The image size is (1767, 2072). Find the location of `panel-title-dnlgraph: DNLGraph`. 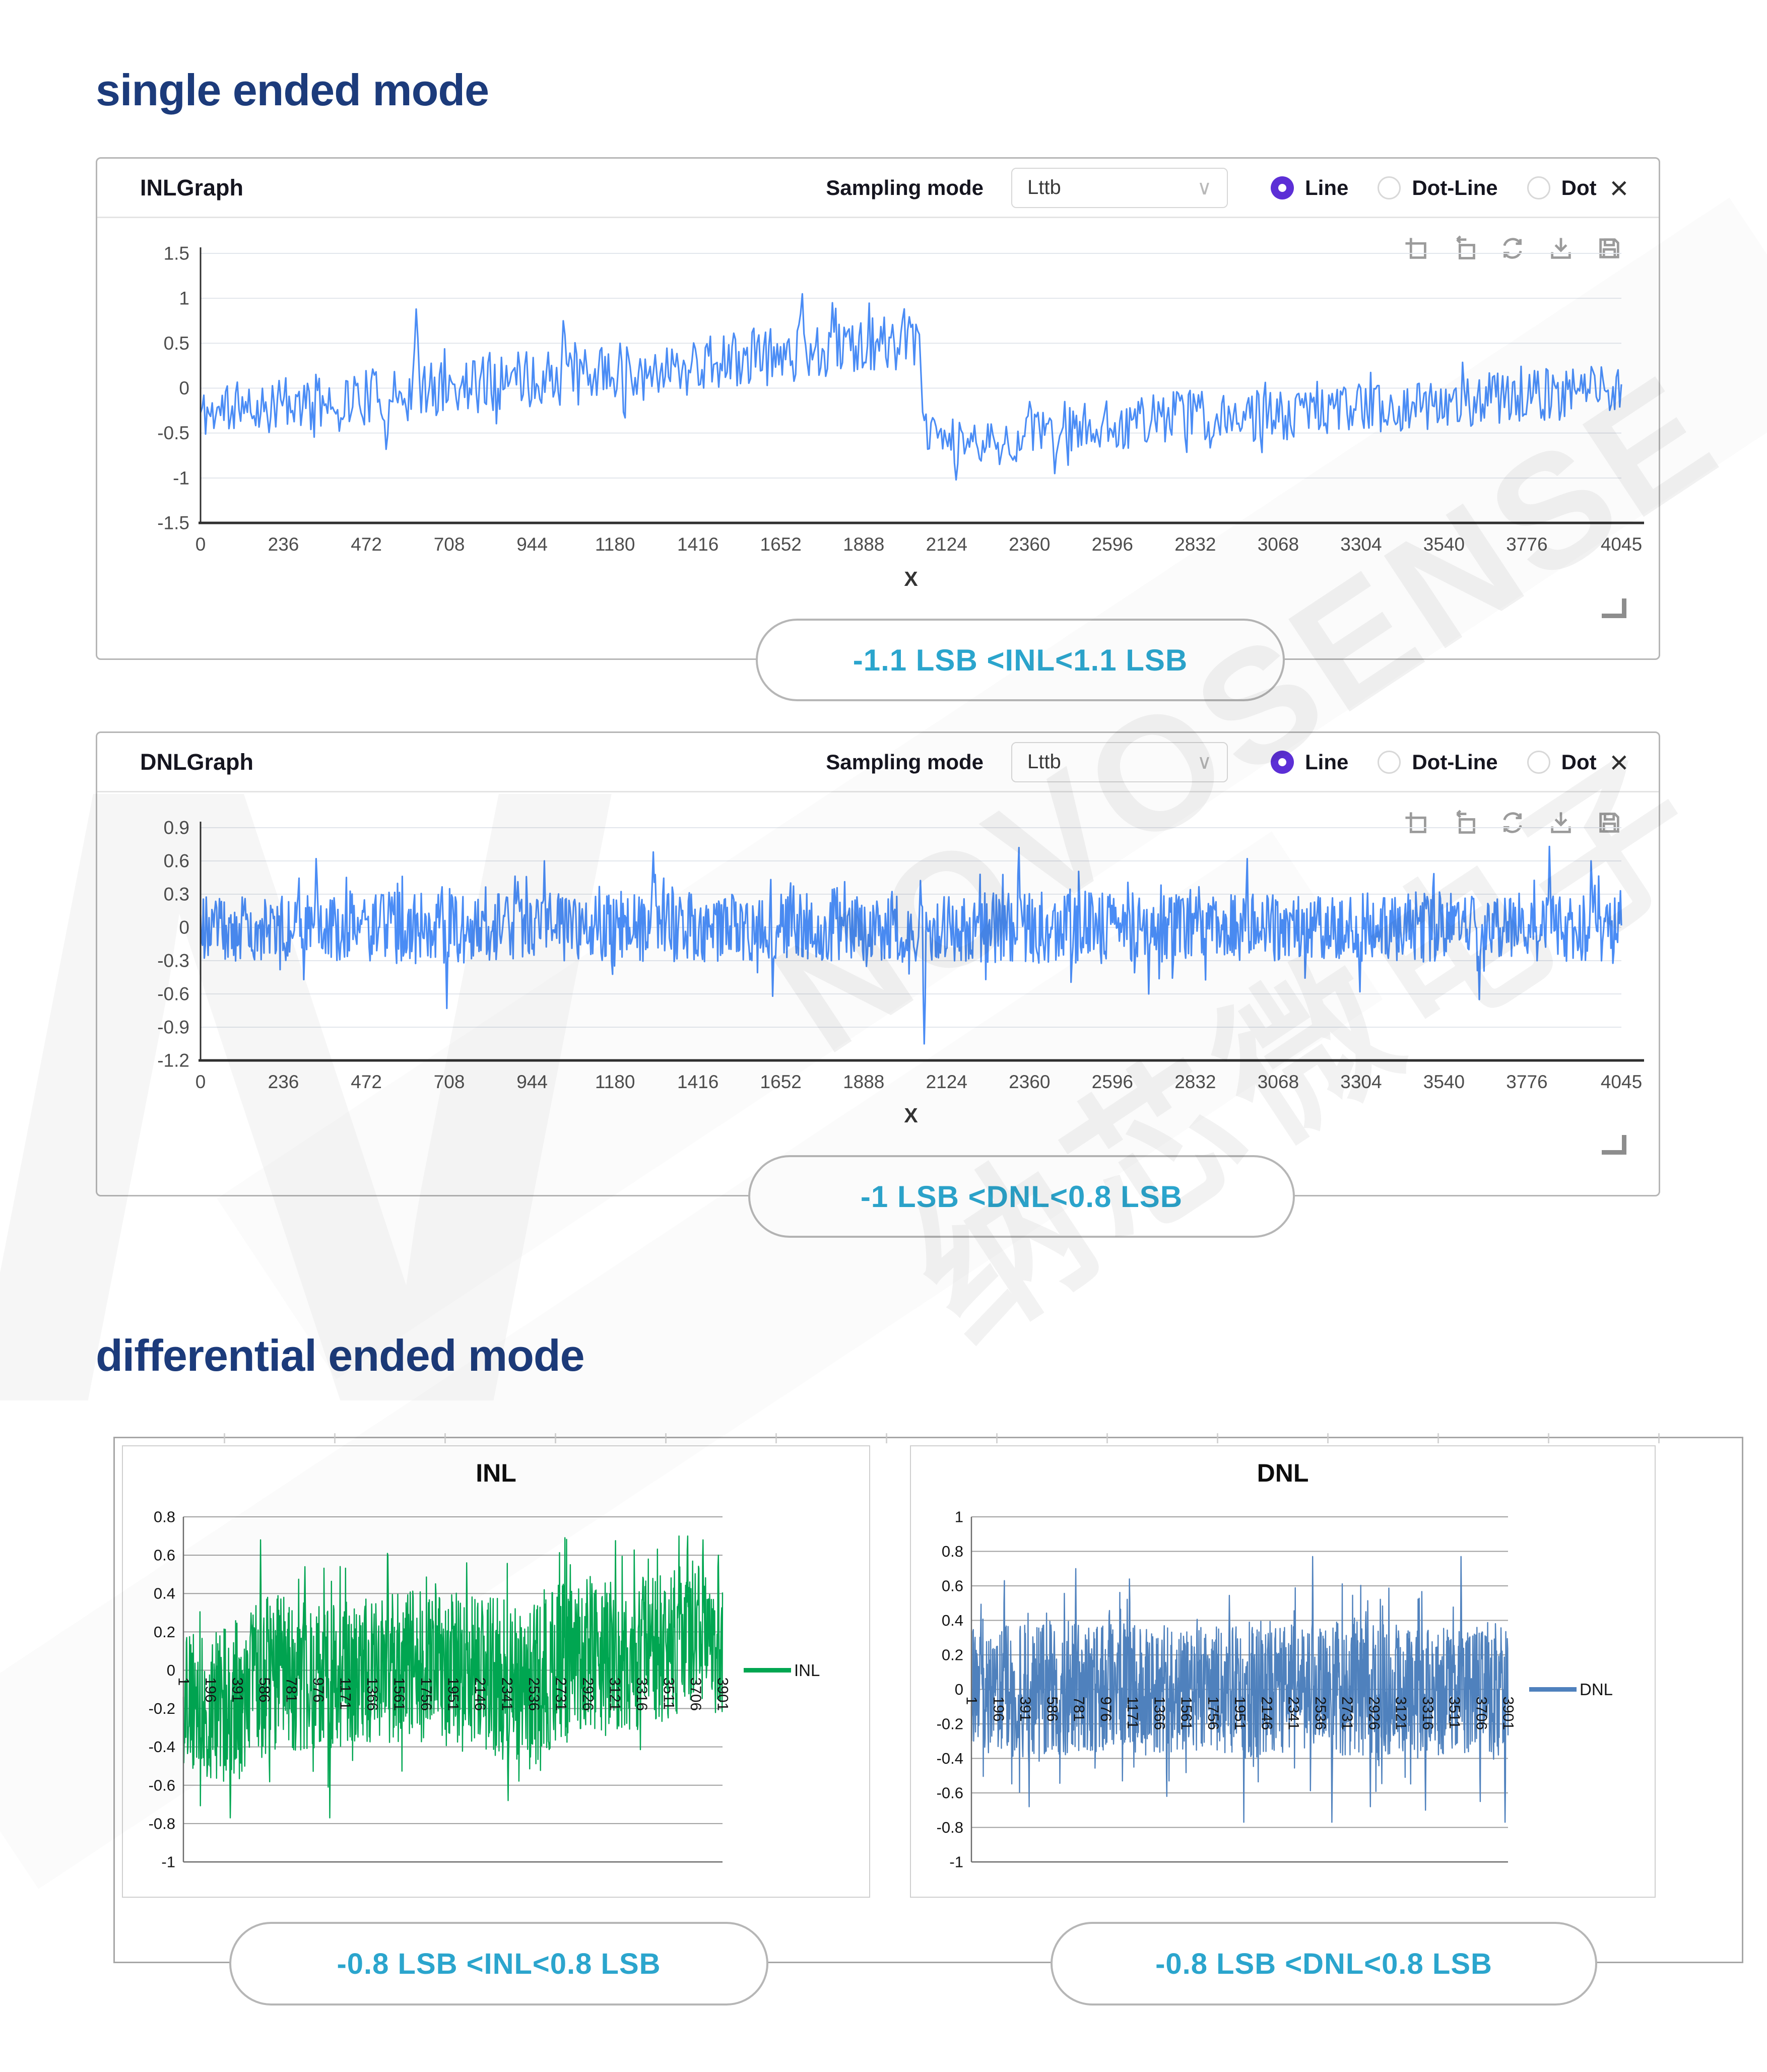

panel-title-dnlgraph: DNLGraph is located at coordinates (196, 762).